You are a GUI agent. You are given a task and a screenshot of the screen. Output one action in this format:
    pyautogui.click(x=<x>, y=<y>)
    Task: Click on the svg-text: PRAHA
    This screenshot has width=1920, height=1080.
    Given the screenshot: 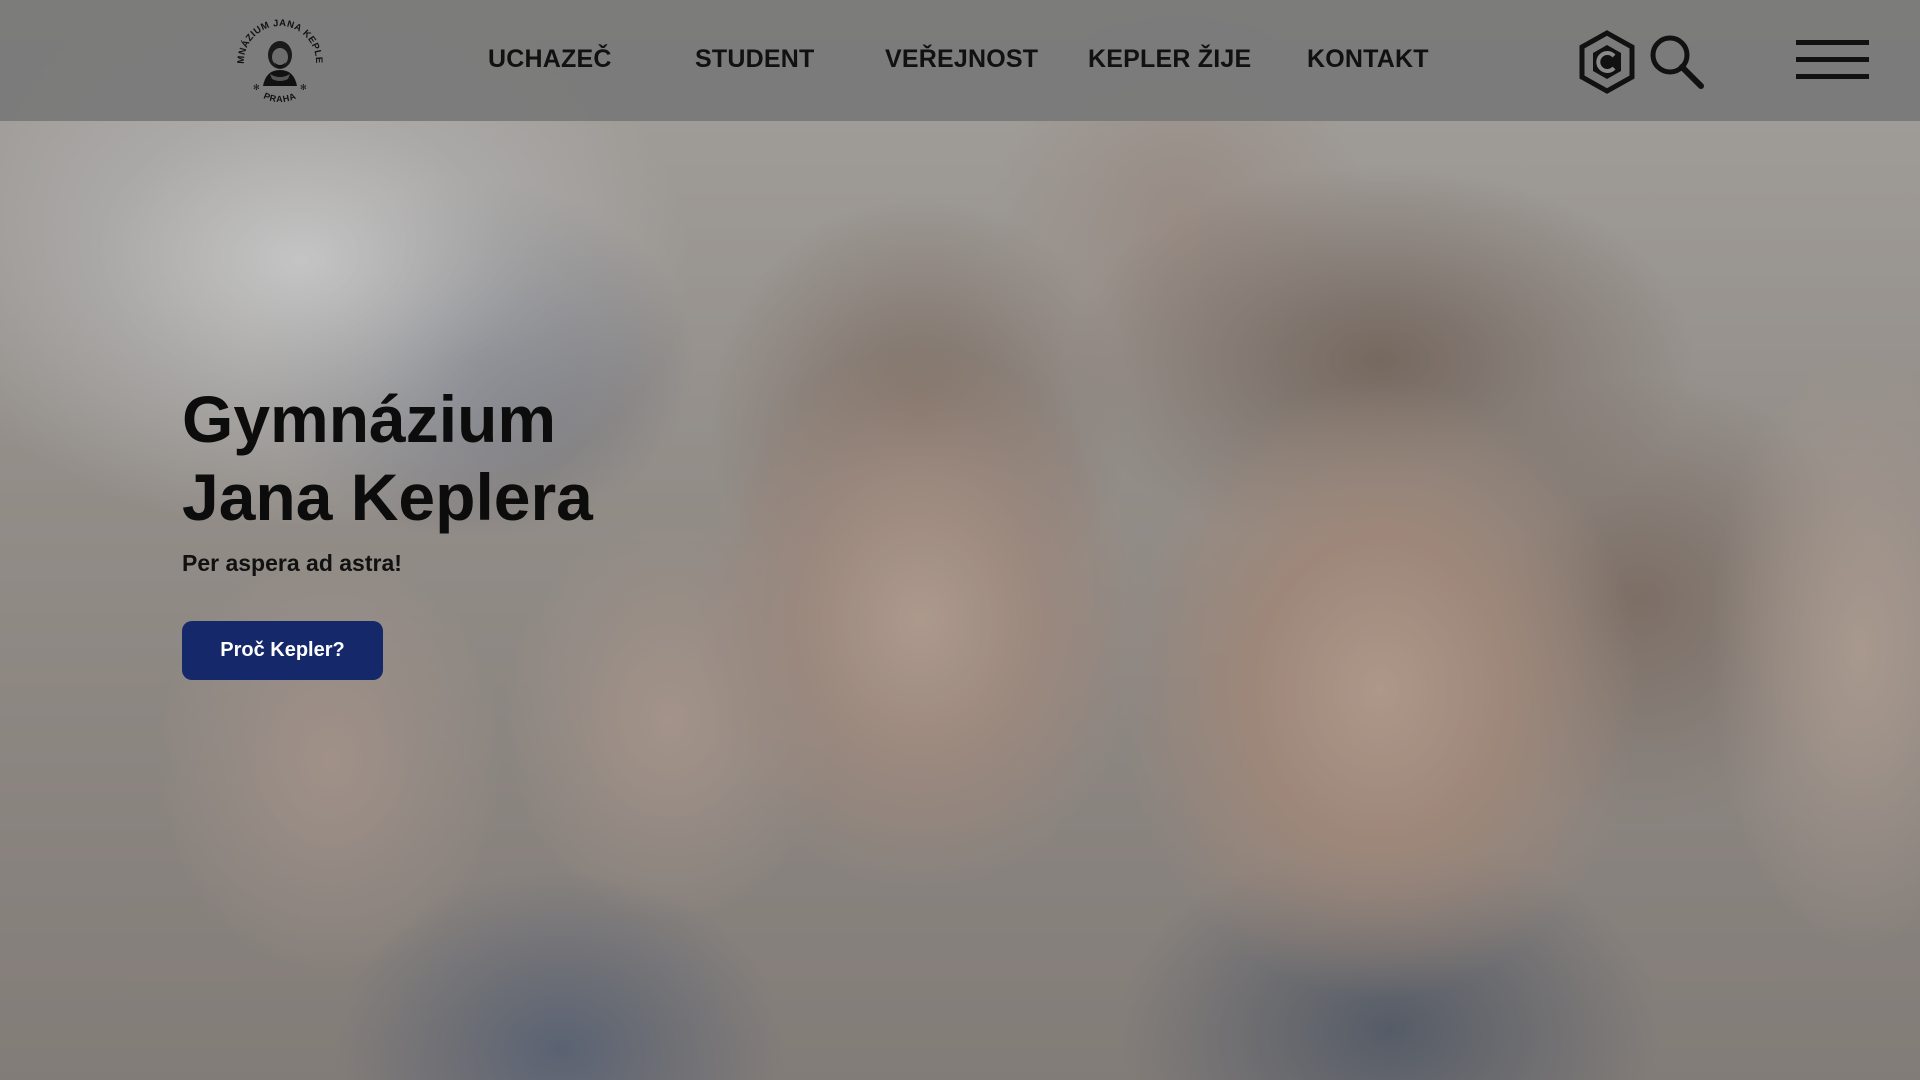 What is the action you would take?
    pyautogui.click(x=280, y=97)
    